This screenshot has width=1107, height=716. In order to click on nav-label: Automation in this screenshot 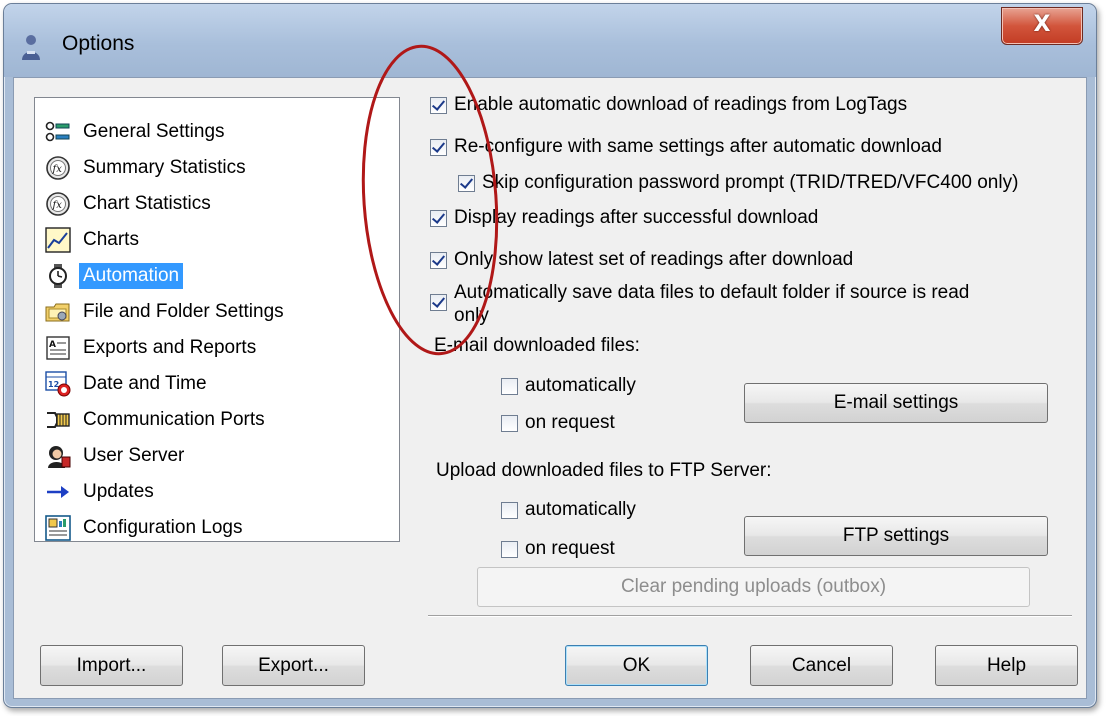, I will do `click(131, 276)`.